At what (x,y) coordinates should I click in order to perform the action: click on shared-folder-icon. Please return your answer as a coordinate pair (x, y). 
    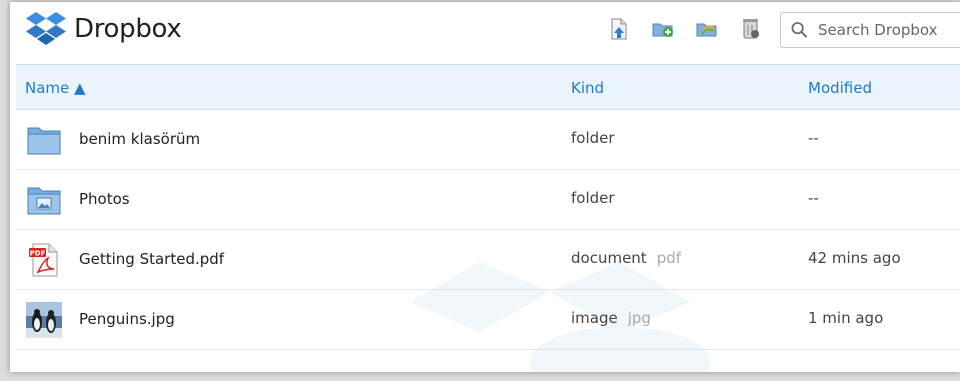
    Looking at the image, I should click on (706, 30).